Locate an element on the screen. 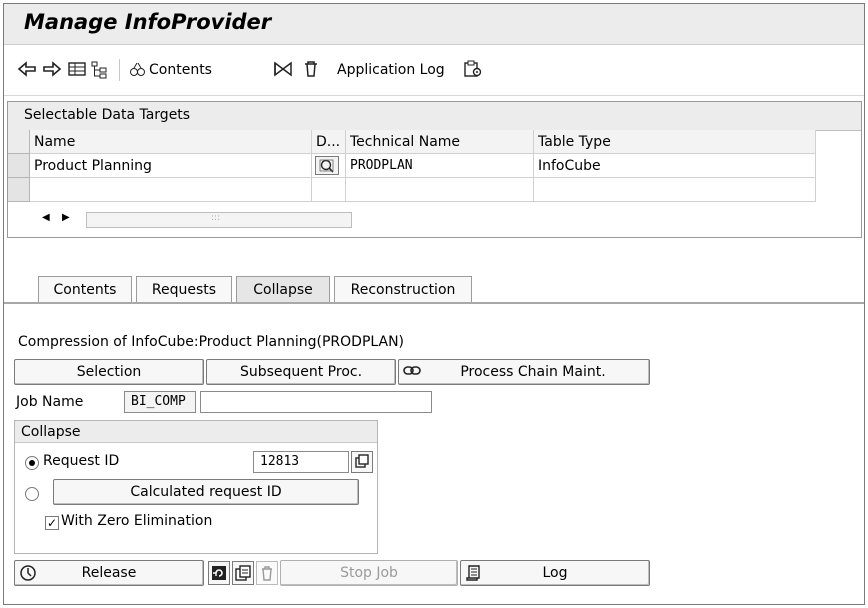  job-name-field: BI_COMP is located at coordinates (160, 402).